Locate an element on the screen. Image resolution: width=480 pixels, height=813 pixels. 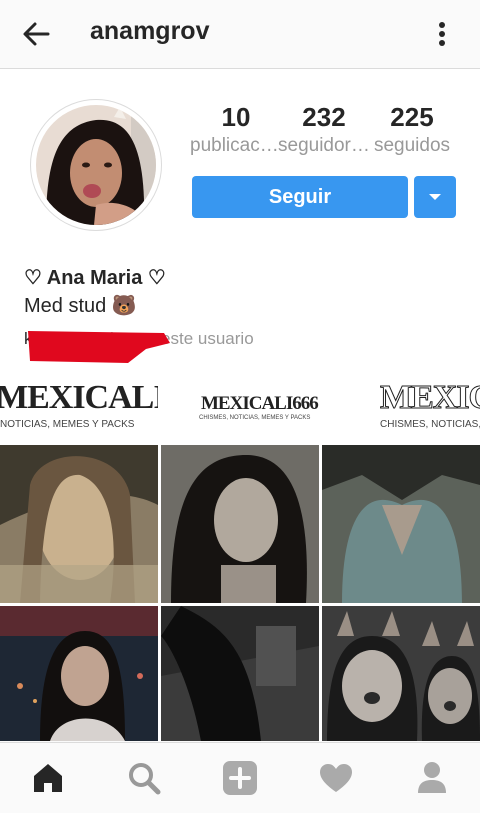
chevron-down-icon is located at coordinates (435, 197).